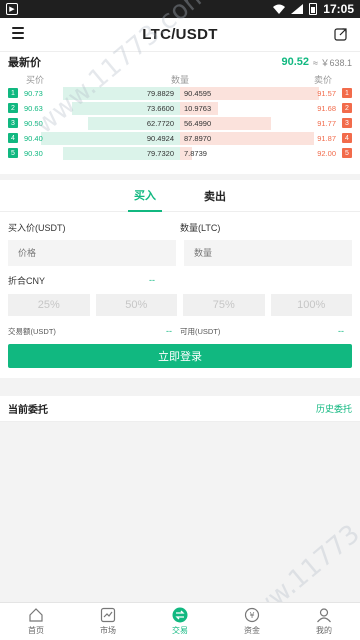  I want to click on amount-value: --, so click(169, 331).